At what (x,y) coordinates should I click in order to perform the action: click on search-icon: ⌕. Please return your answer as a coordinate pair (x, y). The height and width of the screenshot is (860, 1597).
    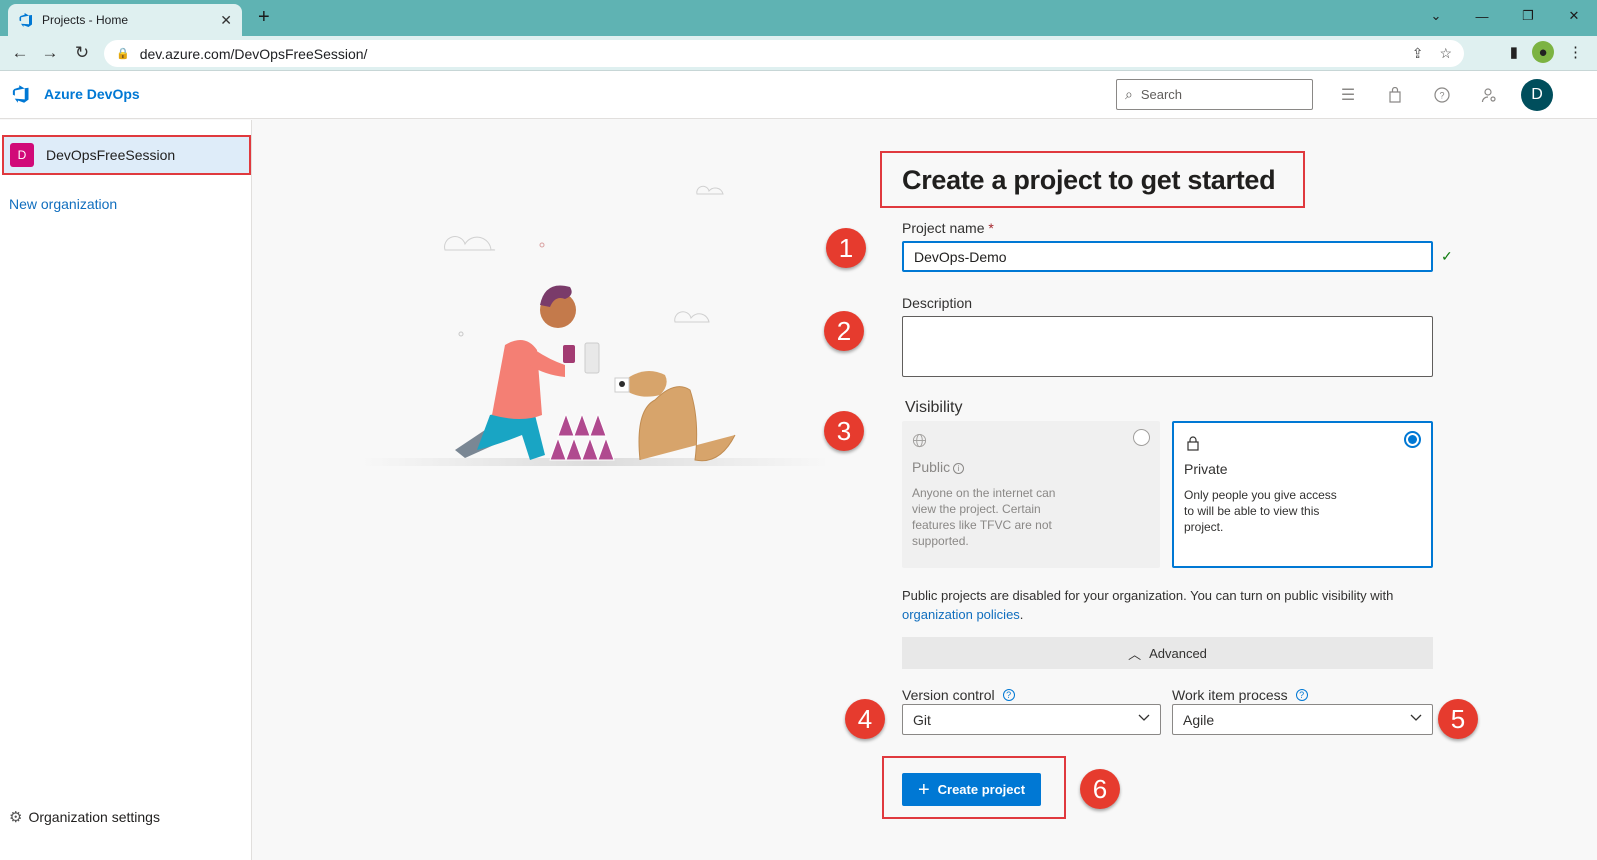
    Looking at the image, I should click on (1129, 94).